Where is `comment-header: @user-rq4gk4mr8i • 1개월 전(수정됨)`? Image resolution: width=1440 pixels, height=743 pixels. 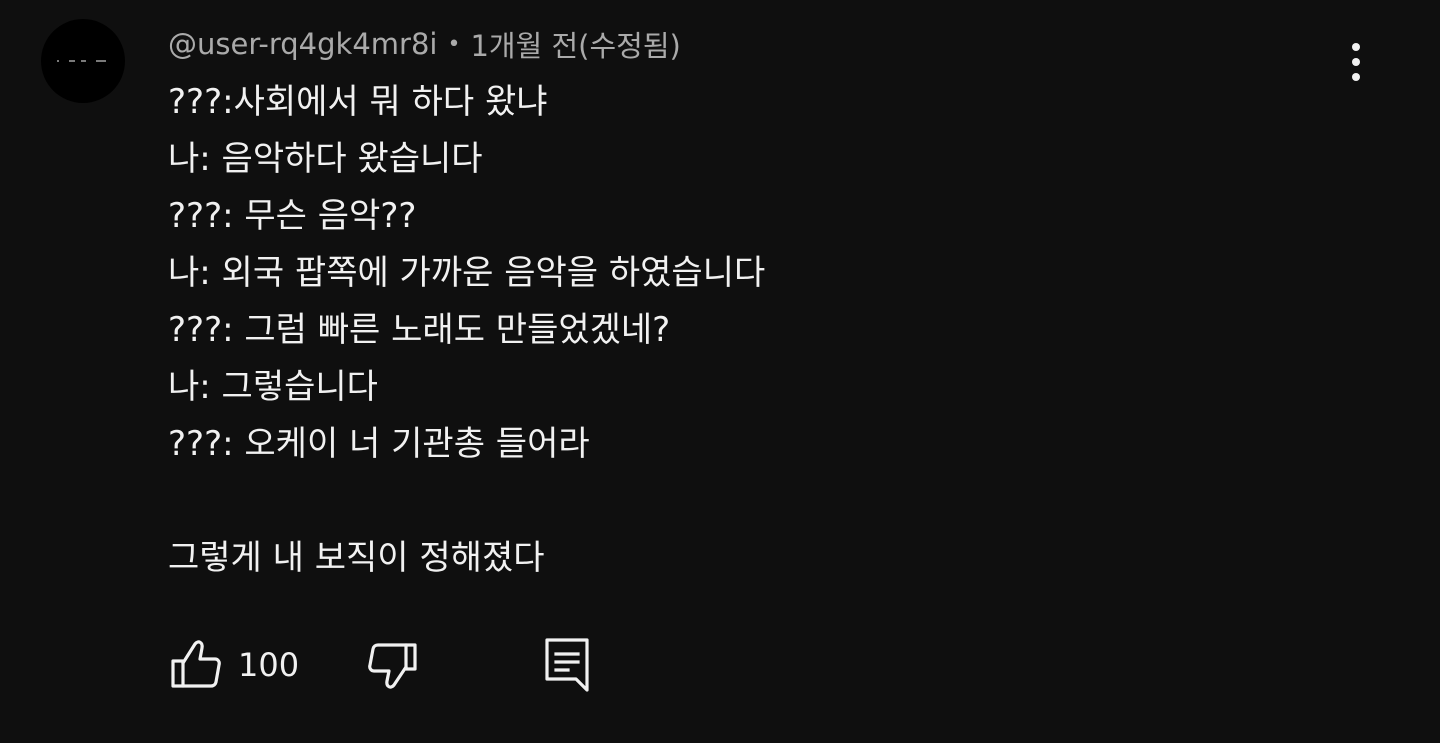
comment-header: @user-rq4gk4mr8i • 1개월 전(수정됨) is located at coordinates (424, 44).